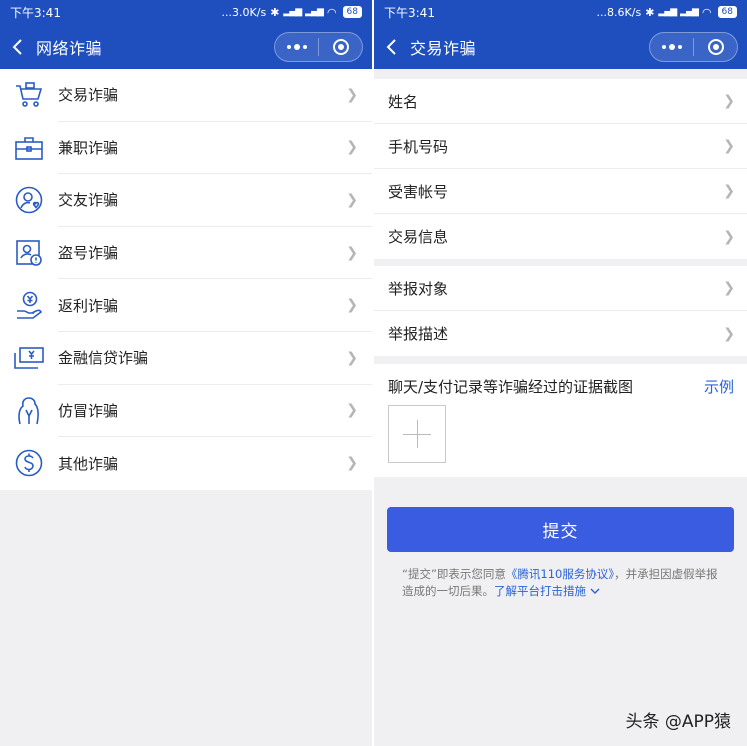  Describe the element at coordinates (88, 253) in the screenshot. I see `category-label: 盗号诈骗` at that location.